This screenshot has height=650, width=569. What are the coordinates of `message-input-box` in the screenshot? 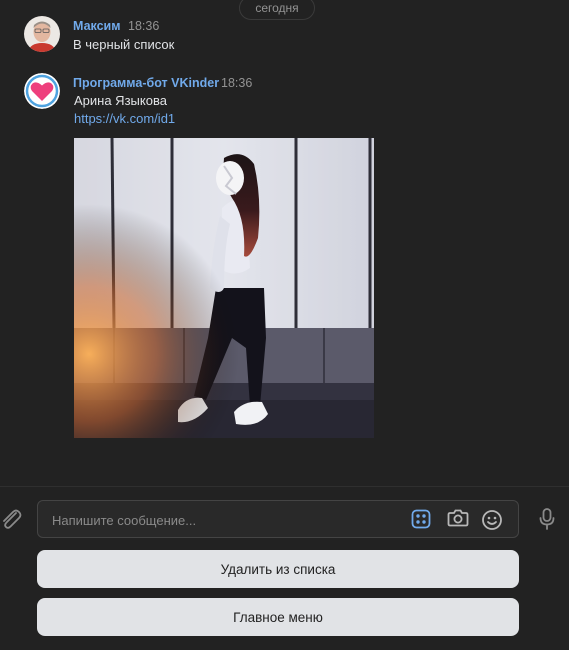 It's located at (278, 519).